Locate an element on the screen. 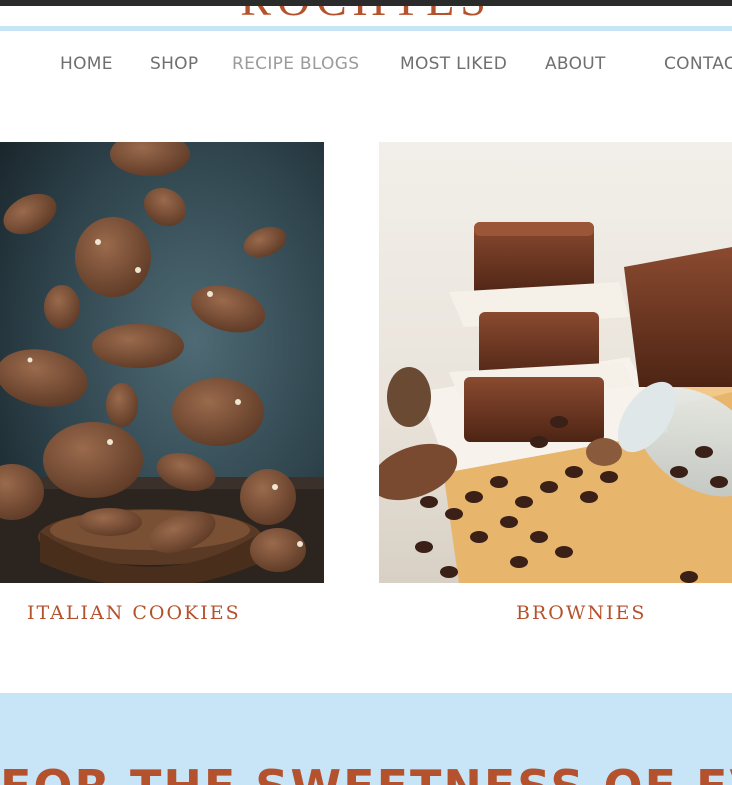 Image resolution: width=732 pixels, height=785 pixels. nav-home: HOME is located at coordinates (86, 64).